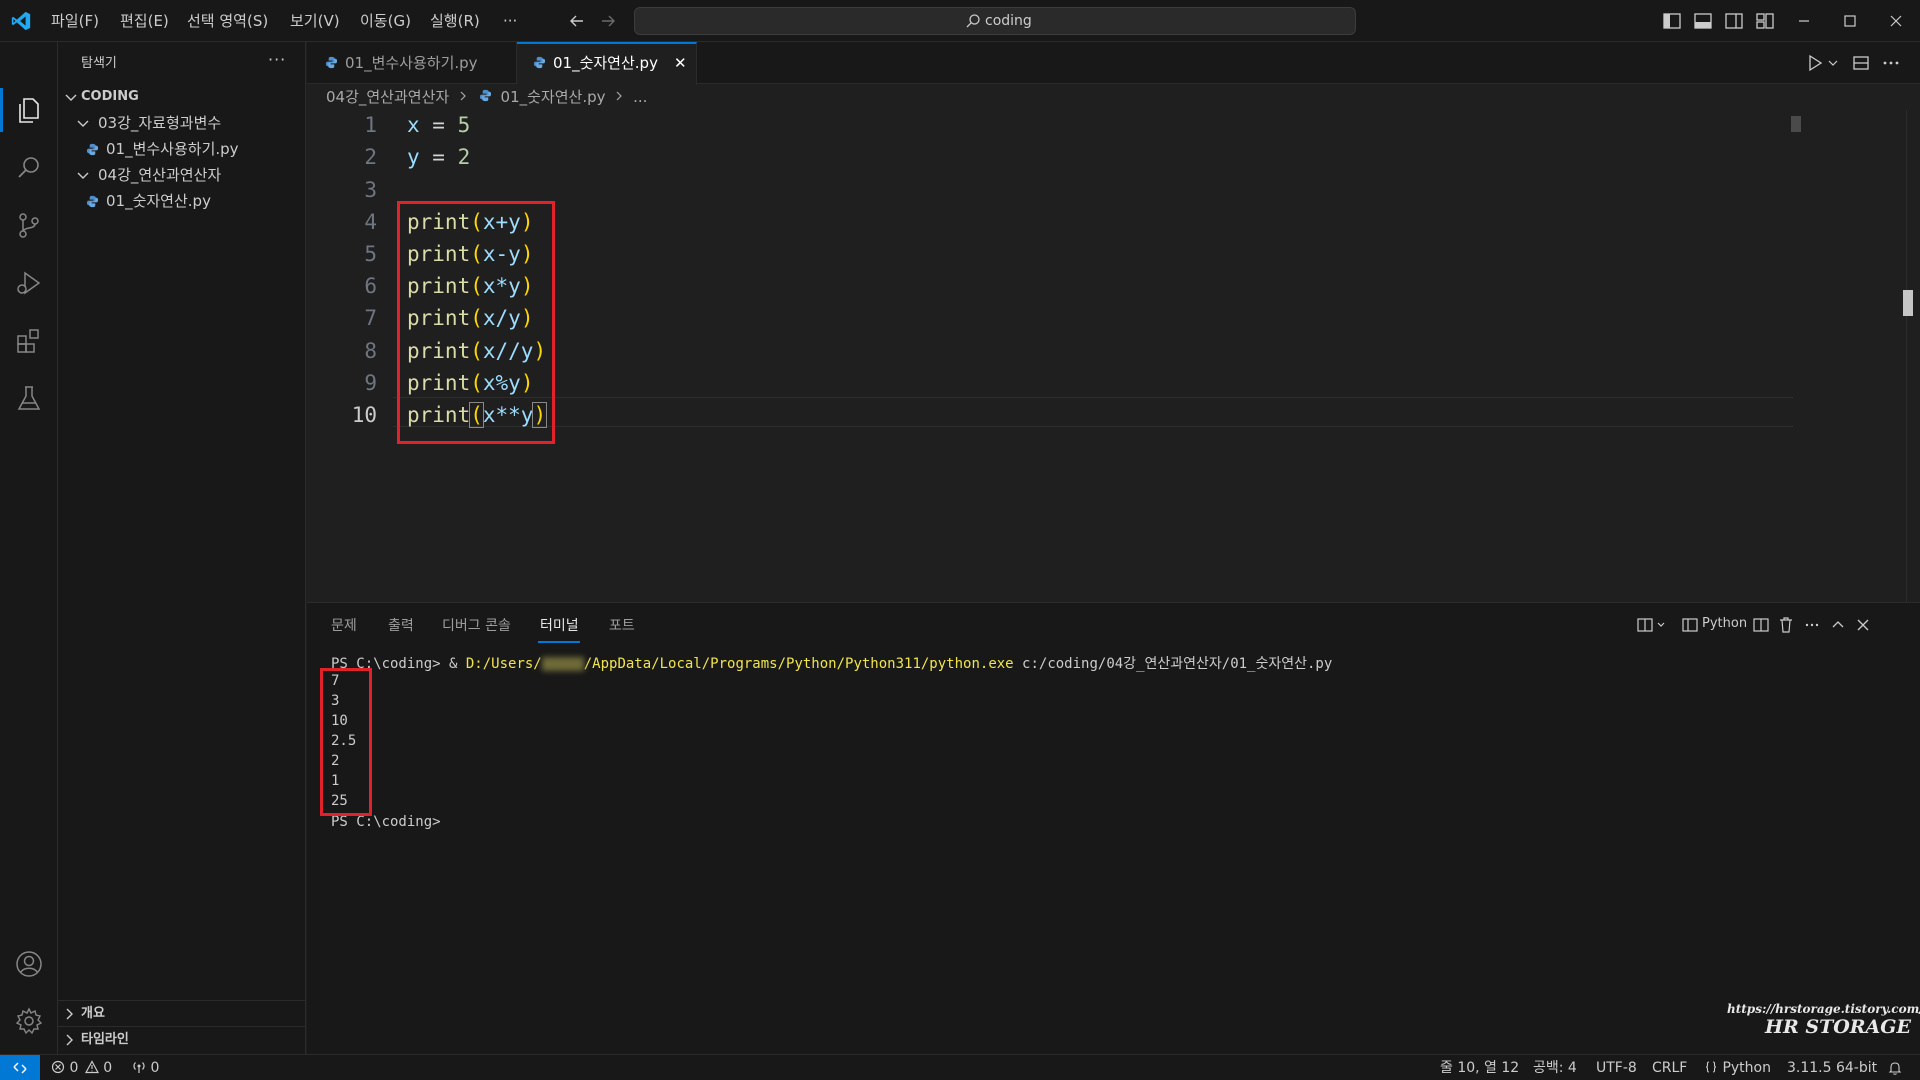 The width and height of the screenshot is (1920, 1080). What do you see at coordinates (315, 21) in the screenshot?
I see `menu-view: 보기(V)` at bounding box center [315, 21].